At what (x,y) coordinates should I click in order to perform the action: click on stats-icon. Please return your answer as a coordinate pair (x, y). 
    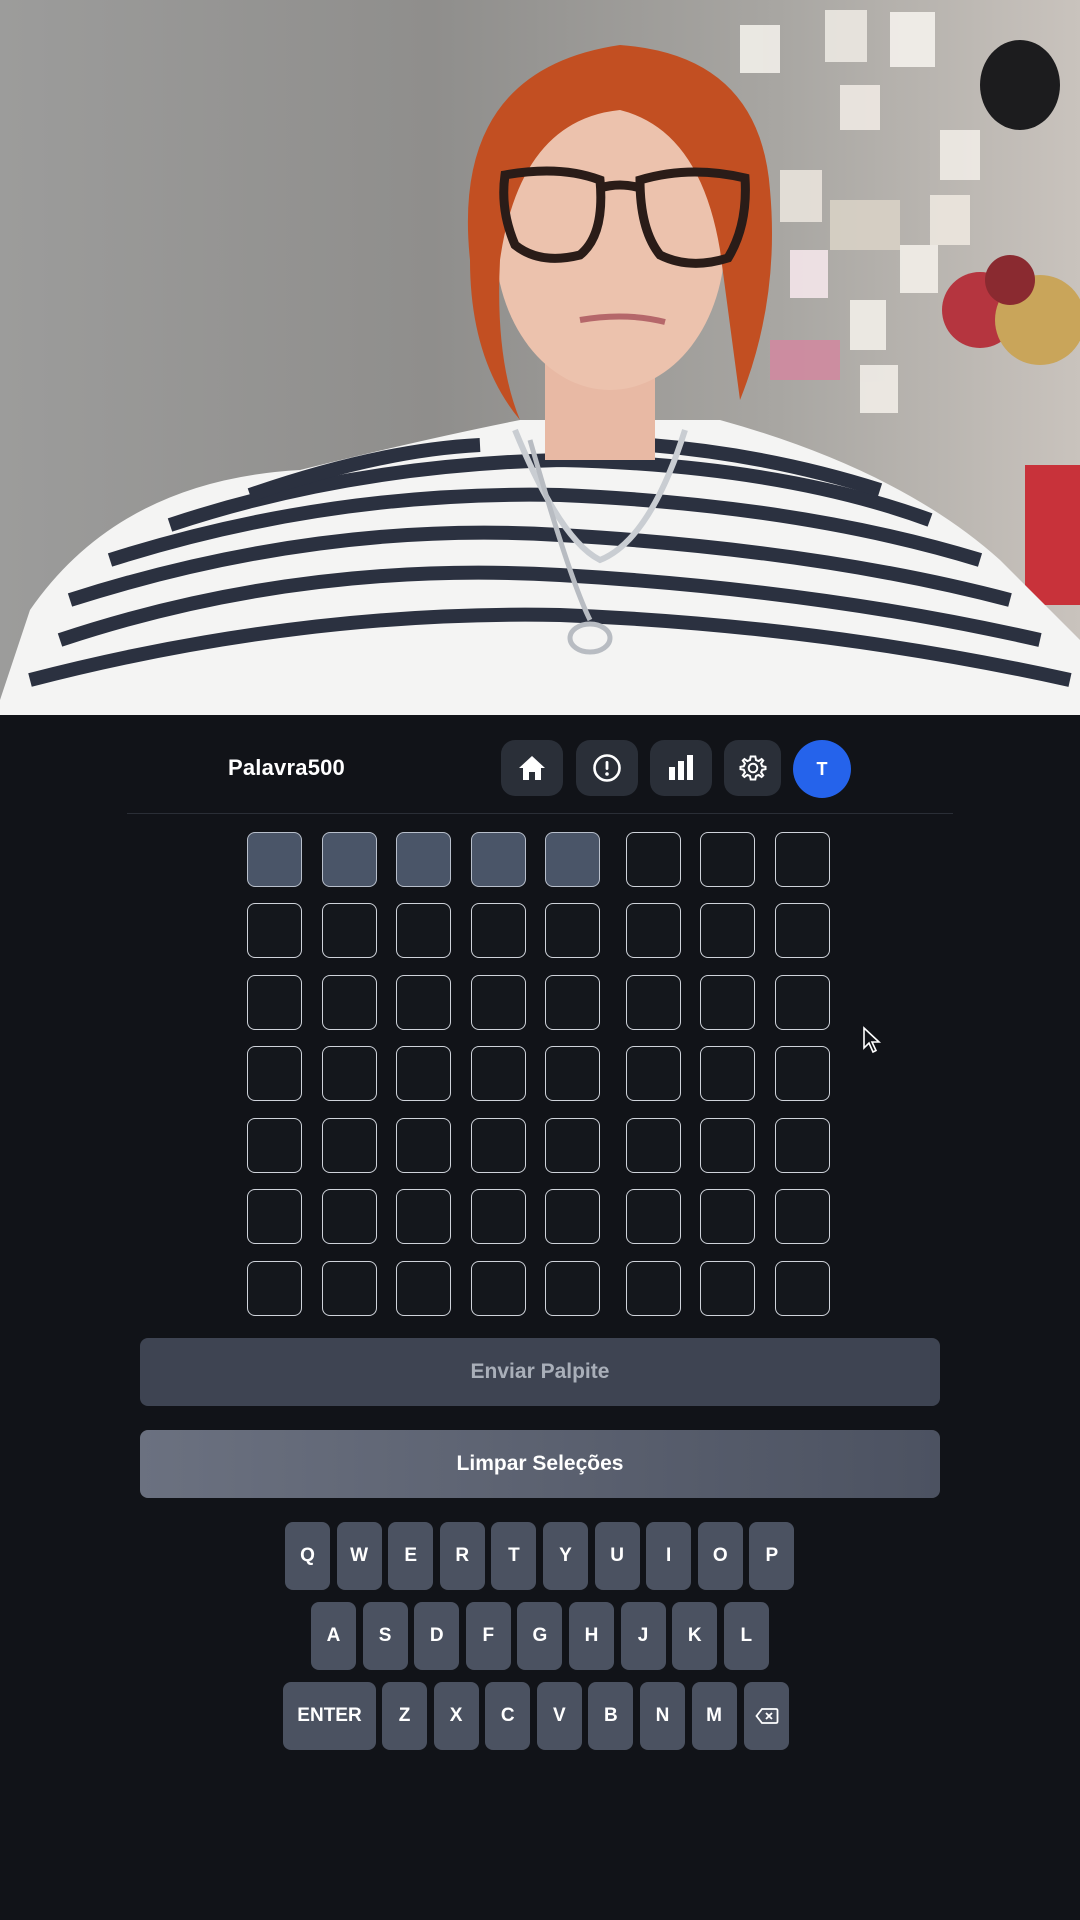
    Looking at the image, I should click on (681, 767).